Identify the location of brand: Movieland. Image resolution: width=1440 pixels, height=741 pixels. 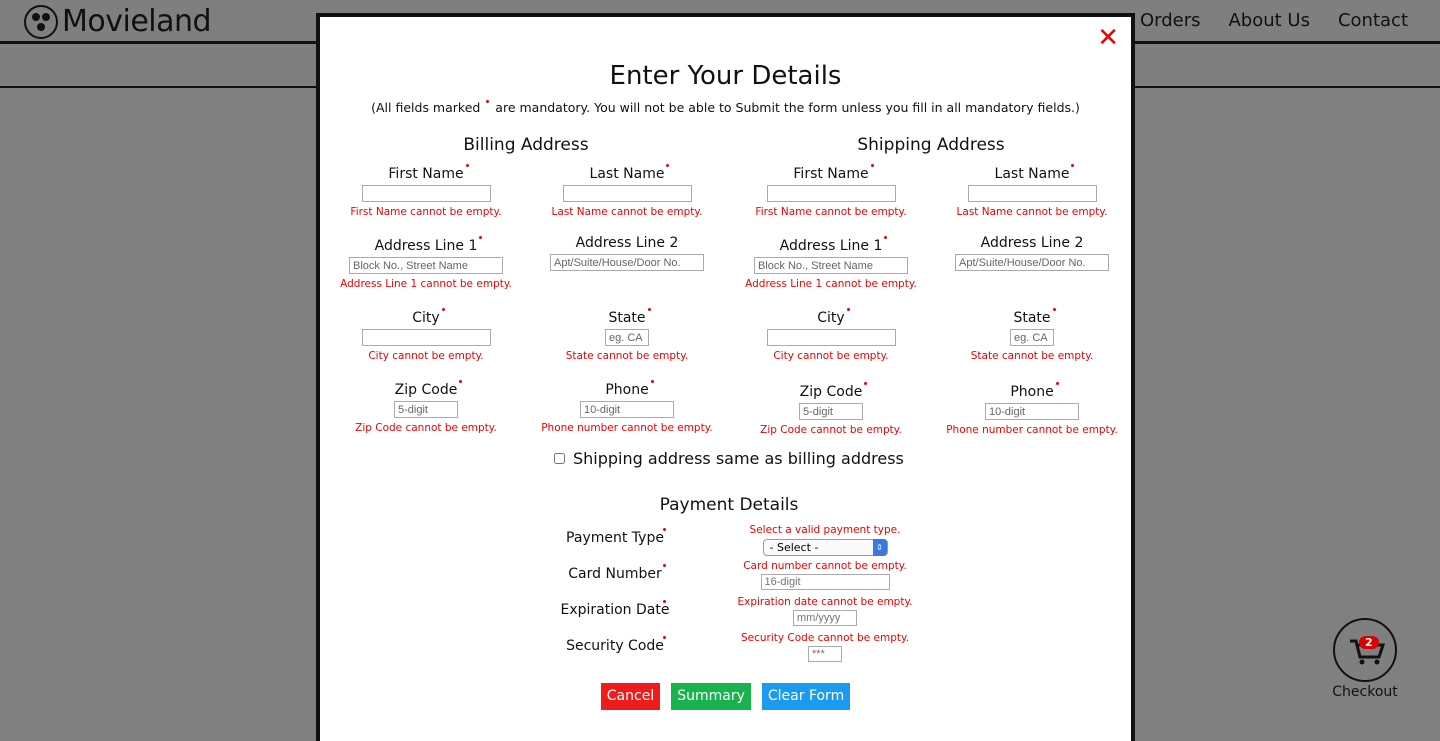
(118, 21).